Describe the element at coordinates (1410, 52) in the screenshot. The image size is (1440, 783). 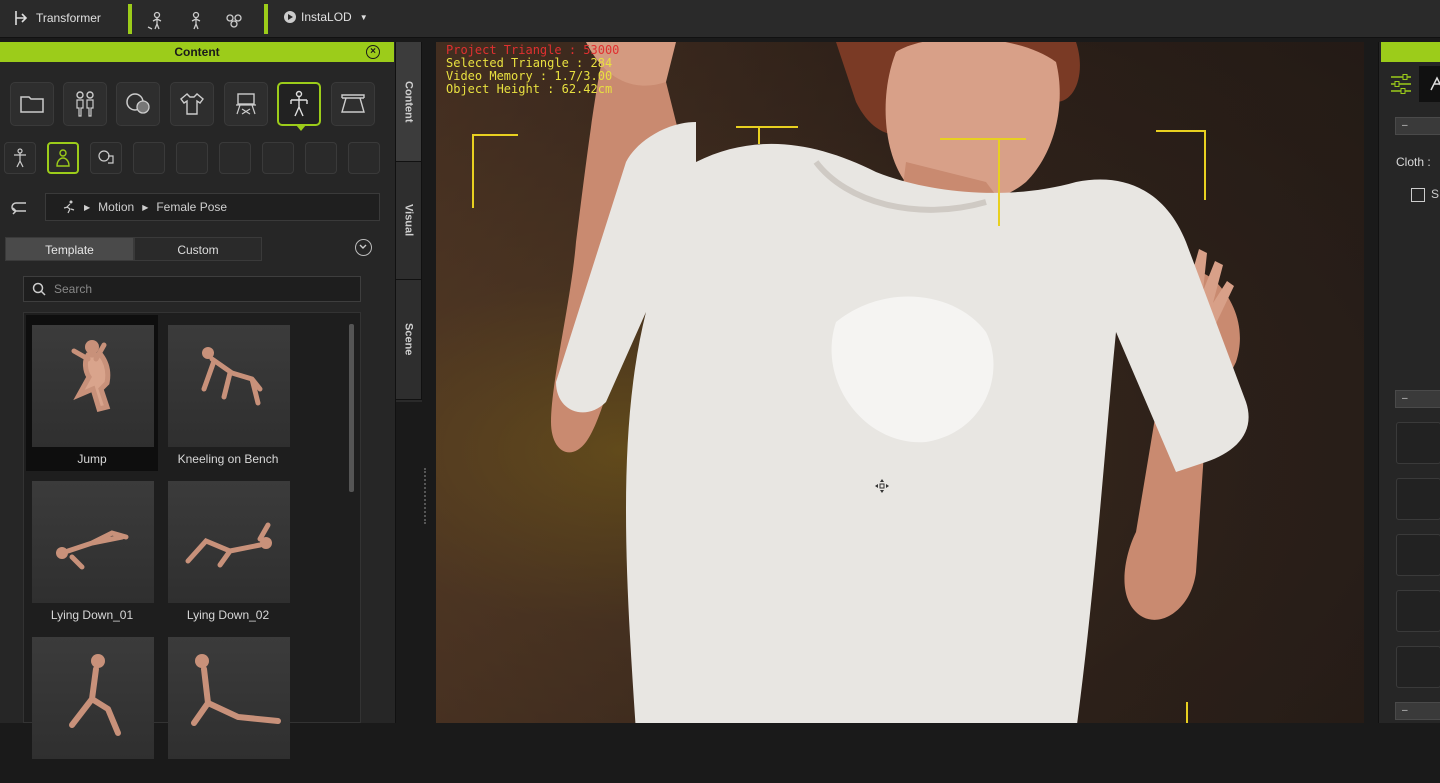
I see `panel-header` at that location.